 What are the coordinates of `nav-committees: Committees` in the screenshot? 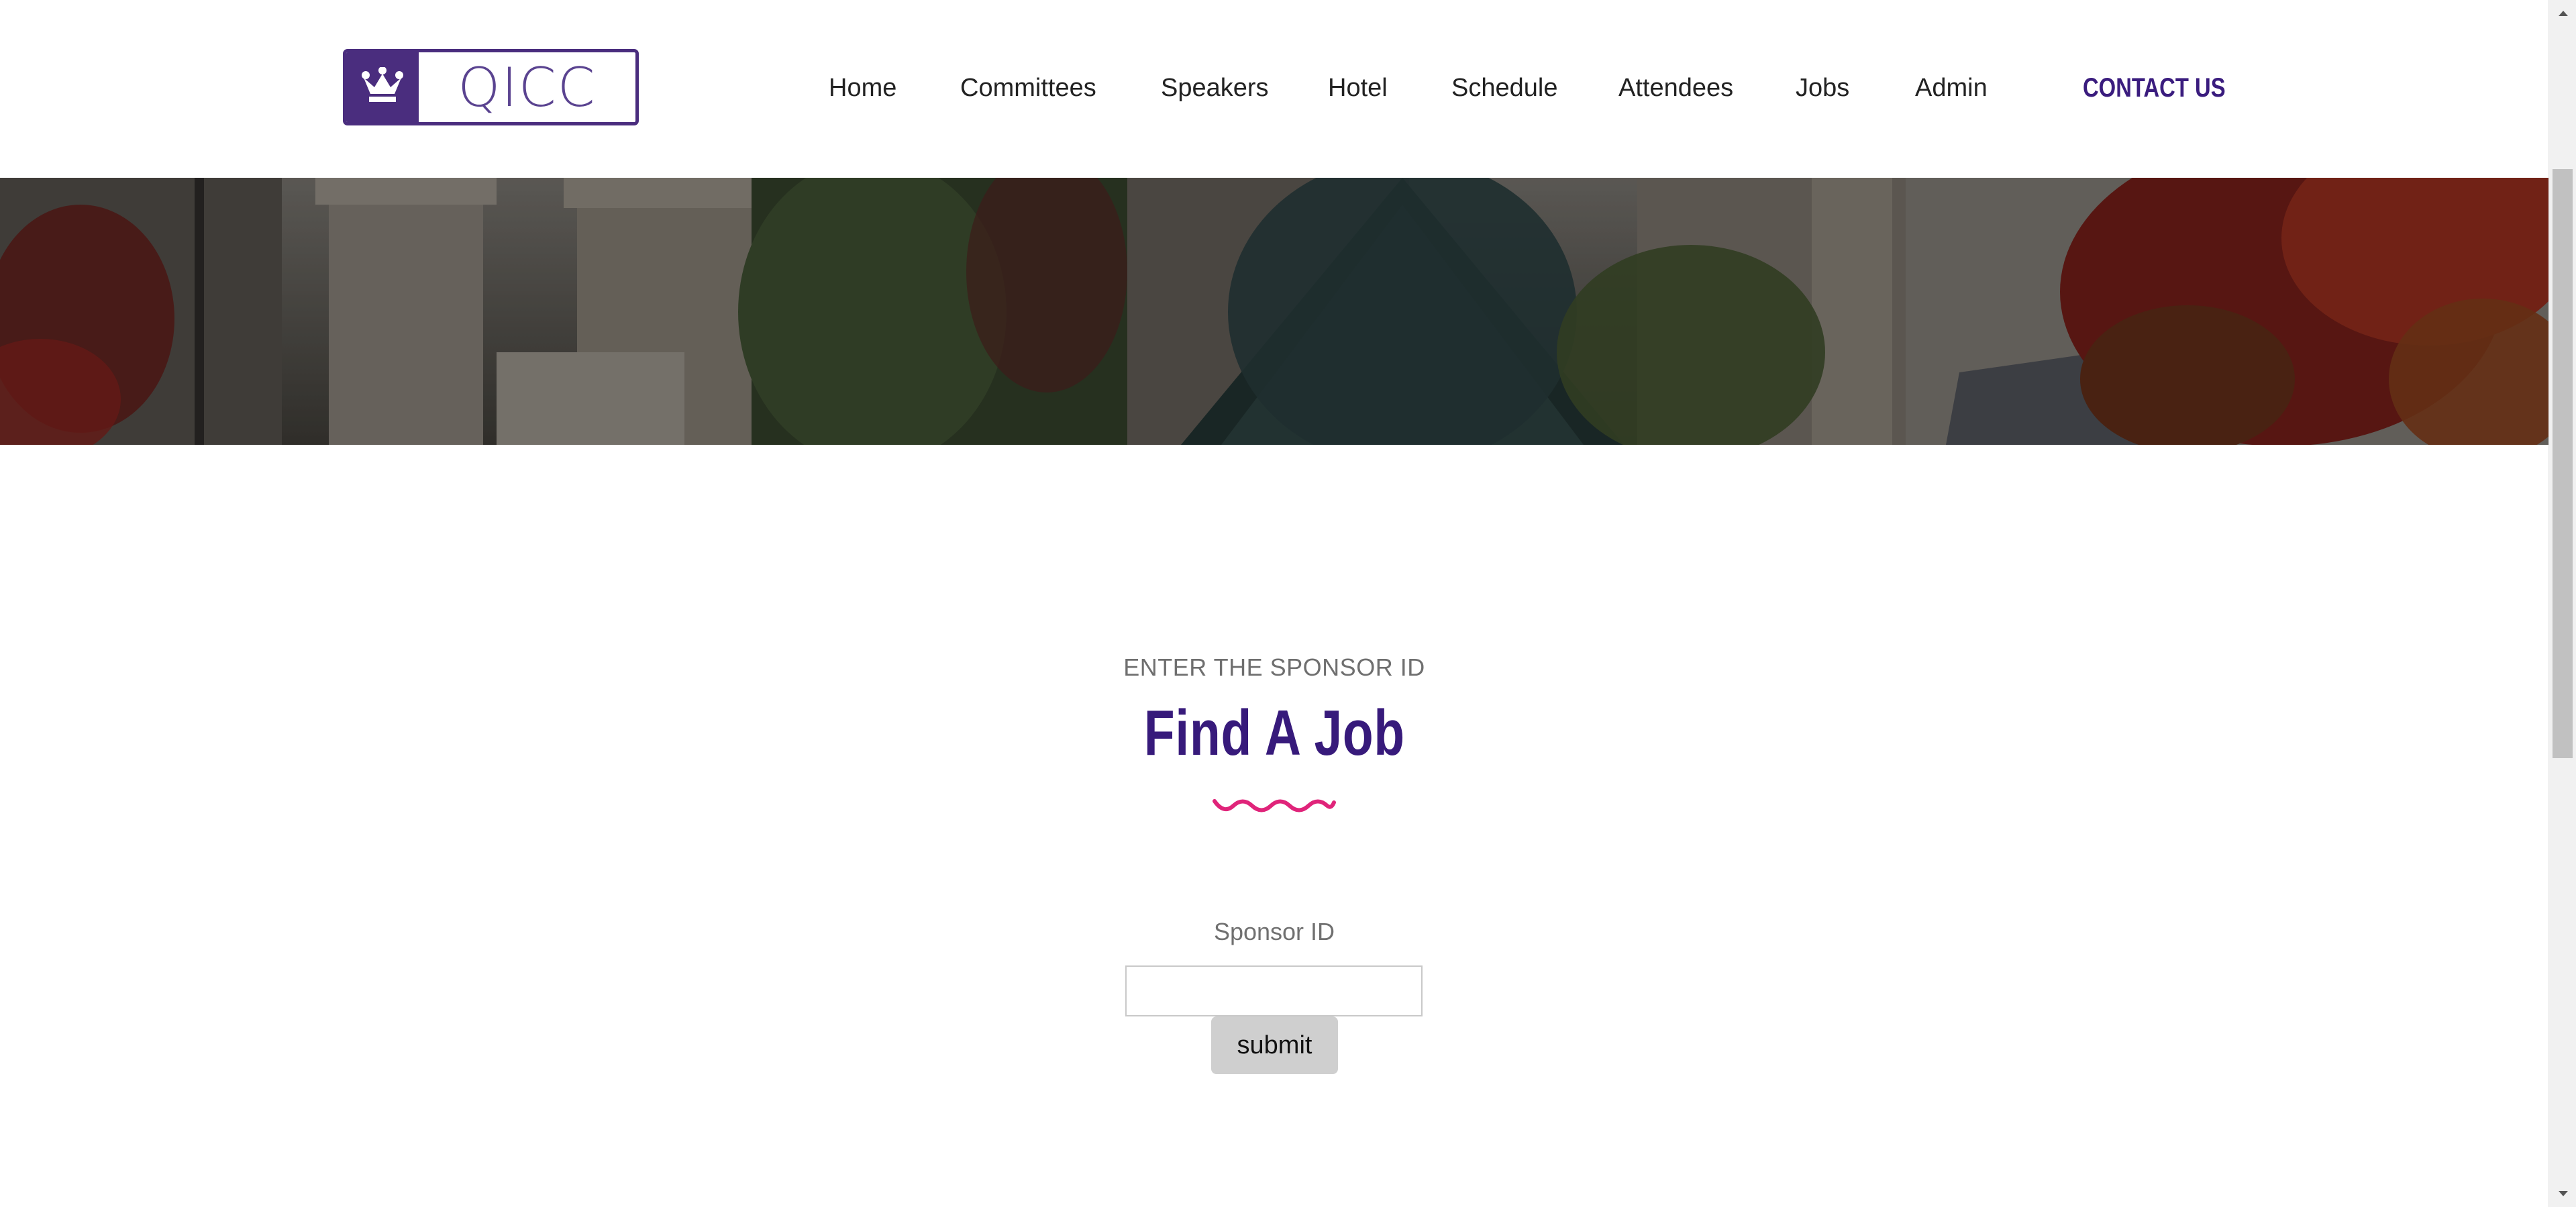 It's located at (1028, 88).